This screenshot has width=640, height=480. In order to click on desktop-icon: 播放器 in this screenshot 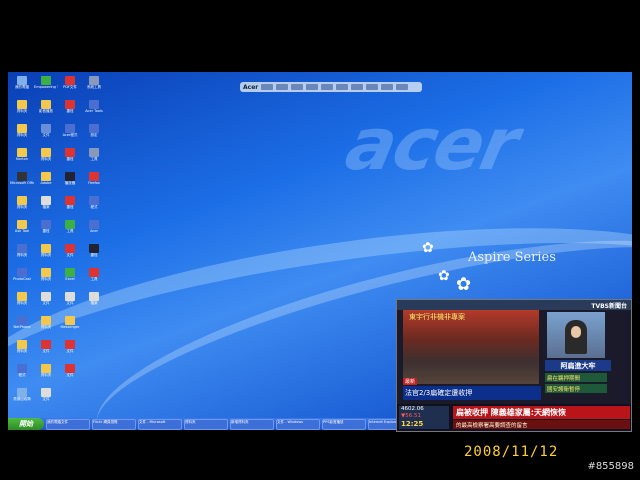, I will do `click(70, 182)`.